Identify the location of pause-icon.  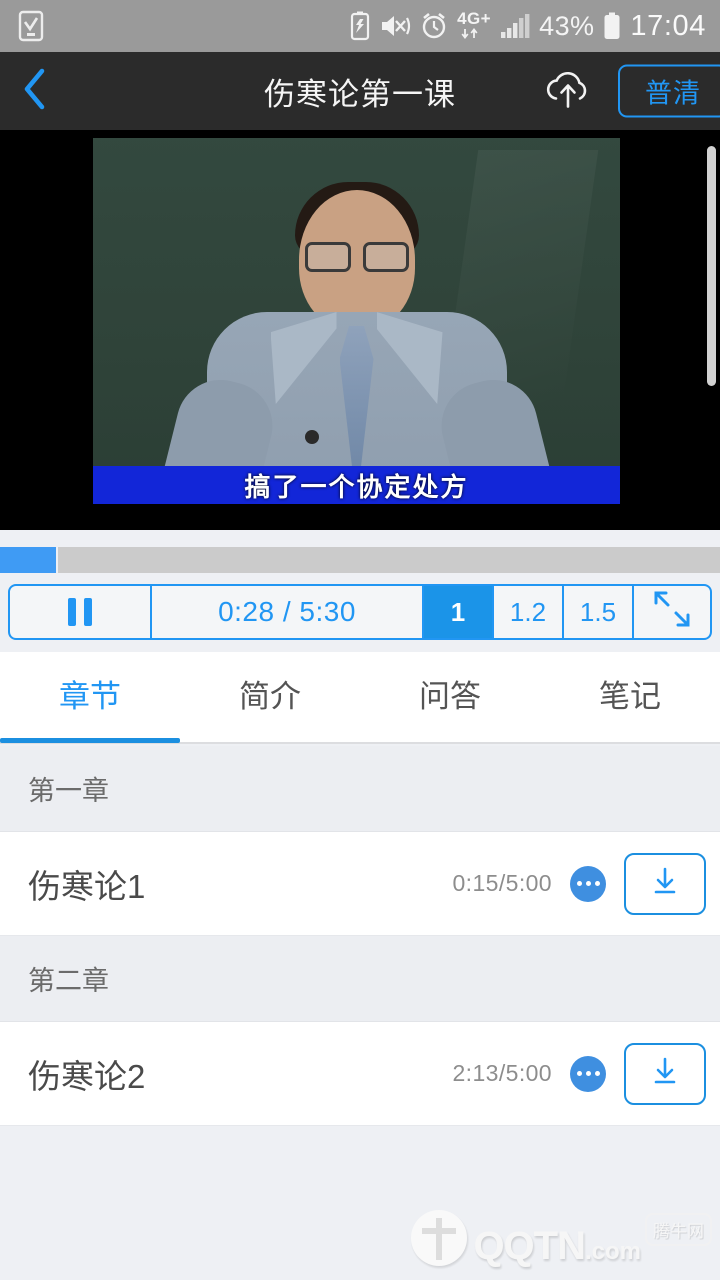
(80, 612).